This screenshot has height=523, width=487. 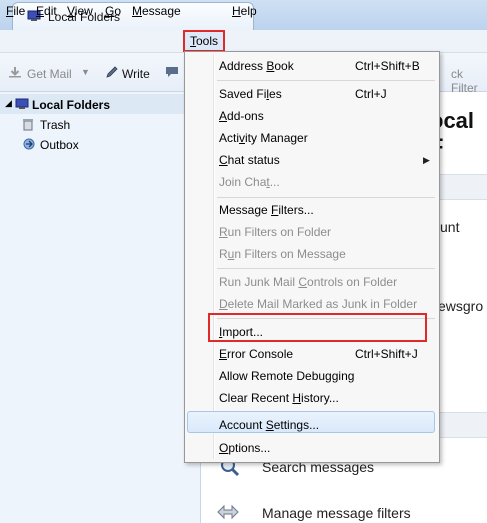 What do you see at coordinates (80, 11) in the screenshot?
I see `menu-view: View` at bounding box center [80, 11].